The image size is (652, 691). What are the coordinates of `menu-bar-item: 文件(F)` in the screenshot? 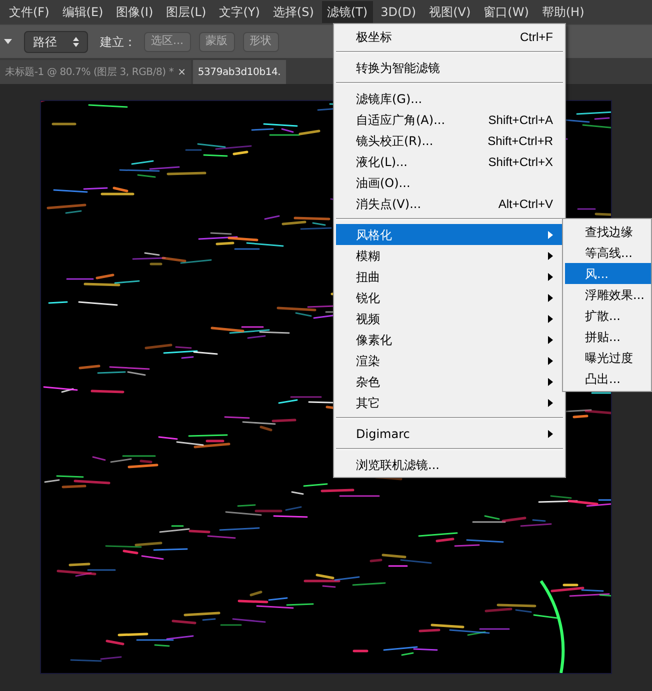 It's located at (29, 12).